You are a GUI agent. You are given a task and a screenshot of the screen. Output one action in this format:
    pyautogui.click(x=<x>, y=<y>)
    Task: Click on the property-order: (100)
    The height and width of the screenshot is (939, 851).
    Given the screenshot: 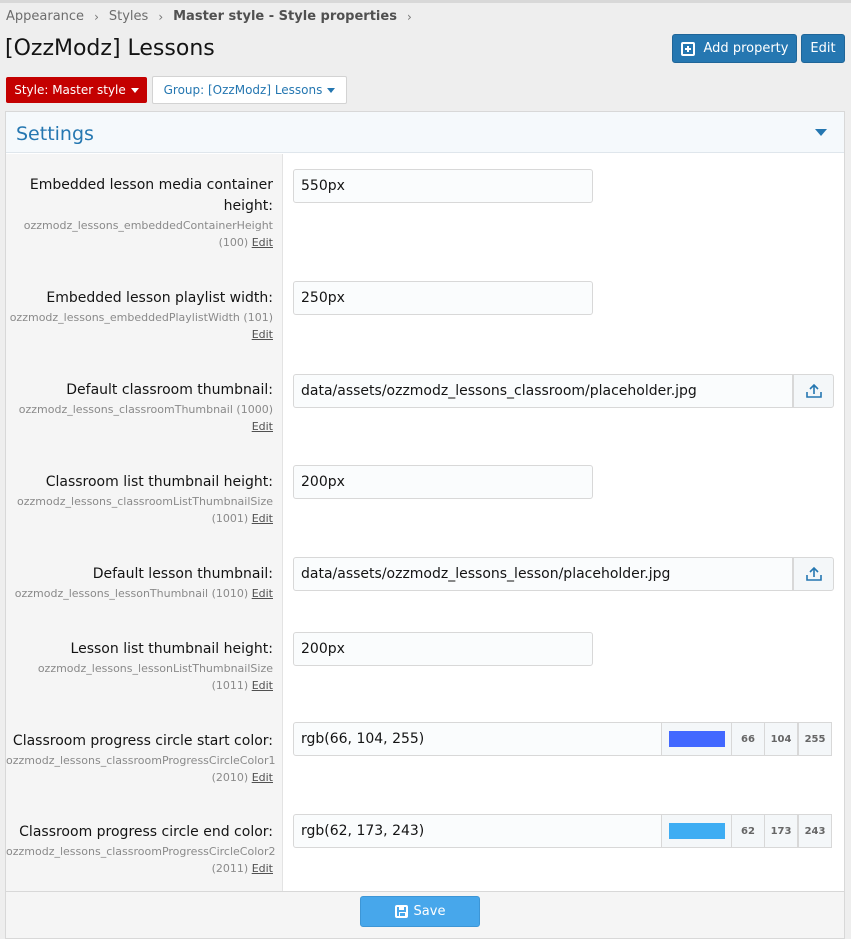 What is the action you would take?
    pyautogui.click(x=233, y=242)
    